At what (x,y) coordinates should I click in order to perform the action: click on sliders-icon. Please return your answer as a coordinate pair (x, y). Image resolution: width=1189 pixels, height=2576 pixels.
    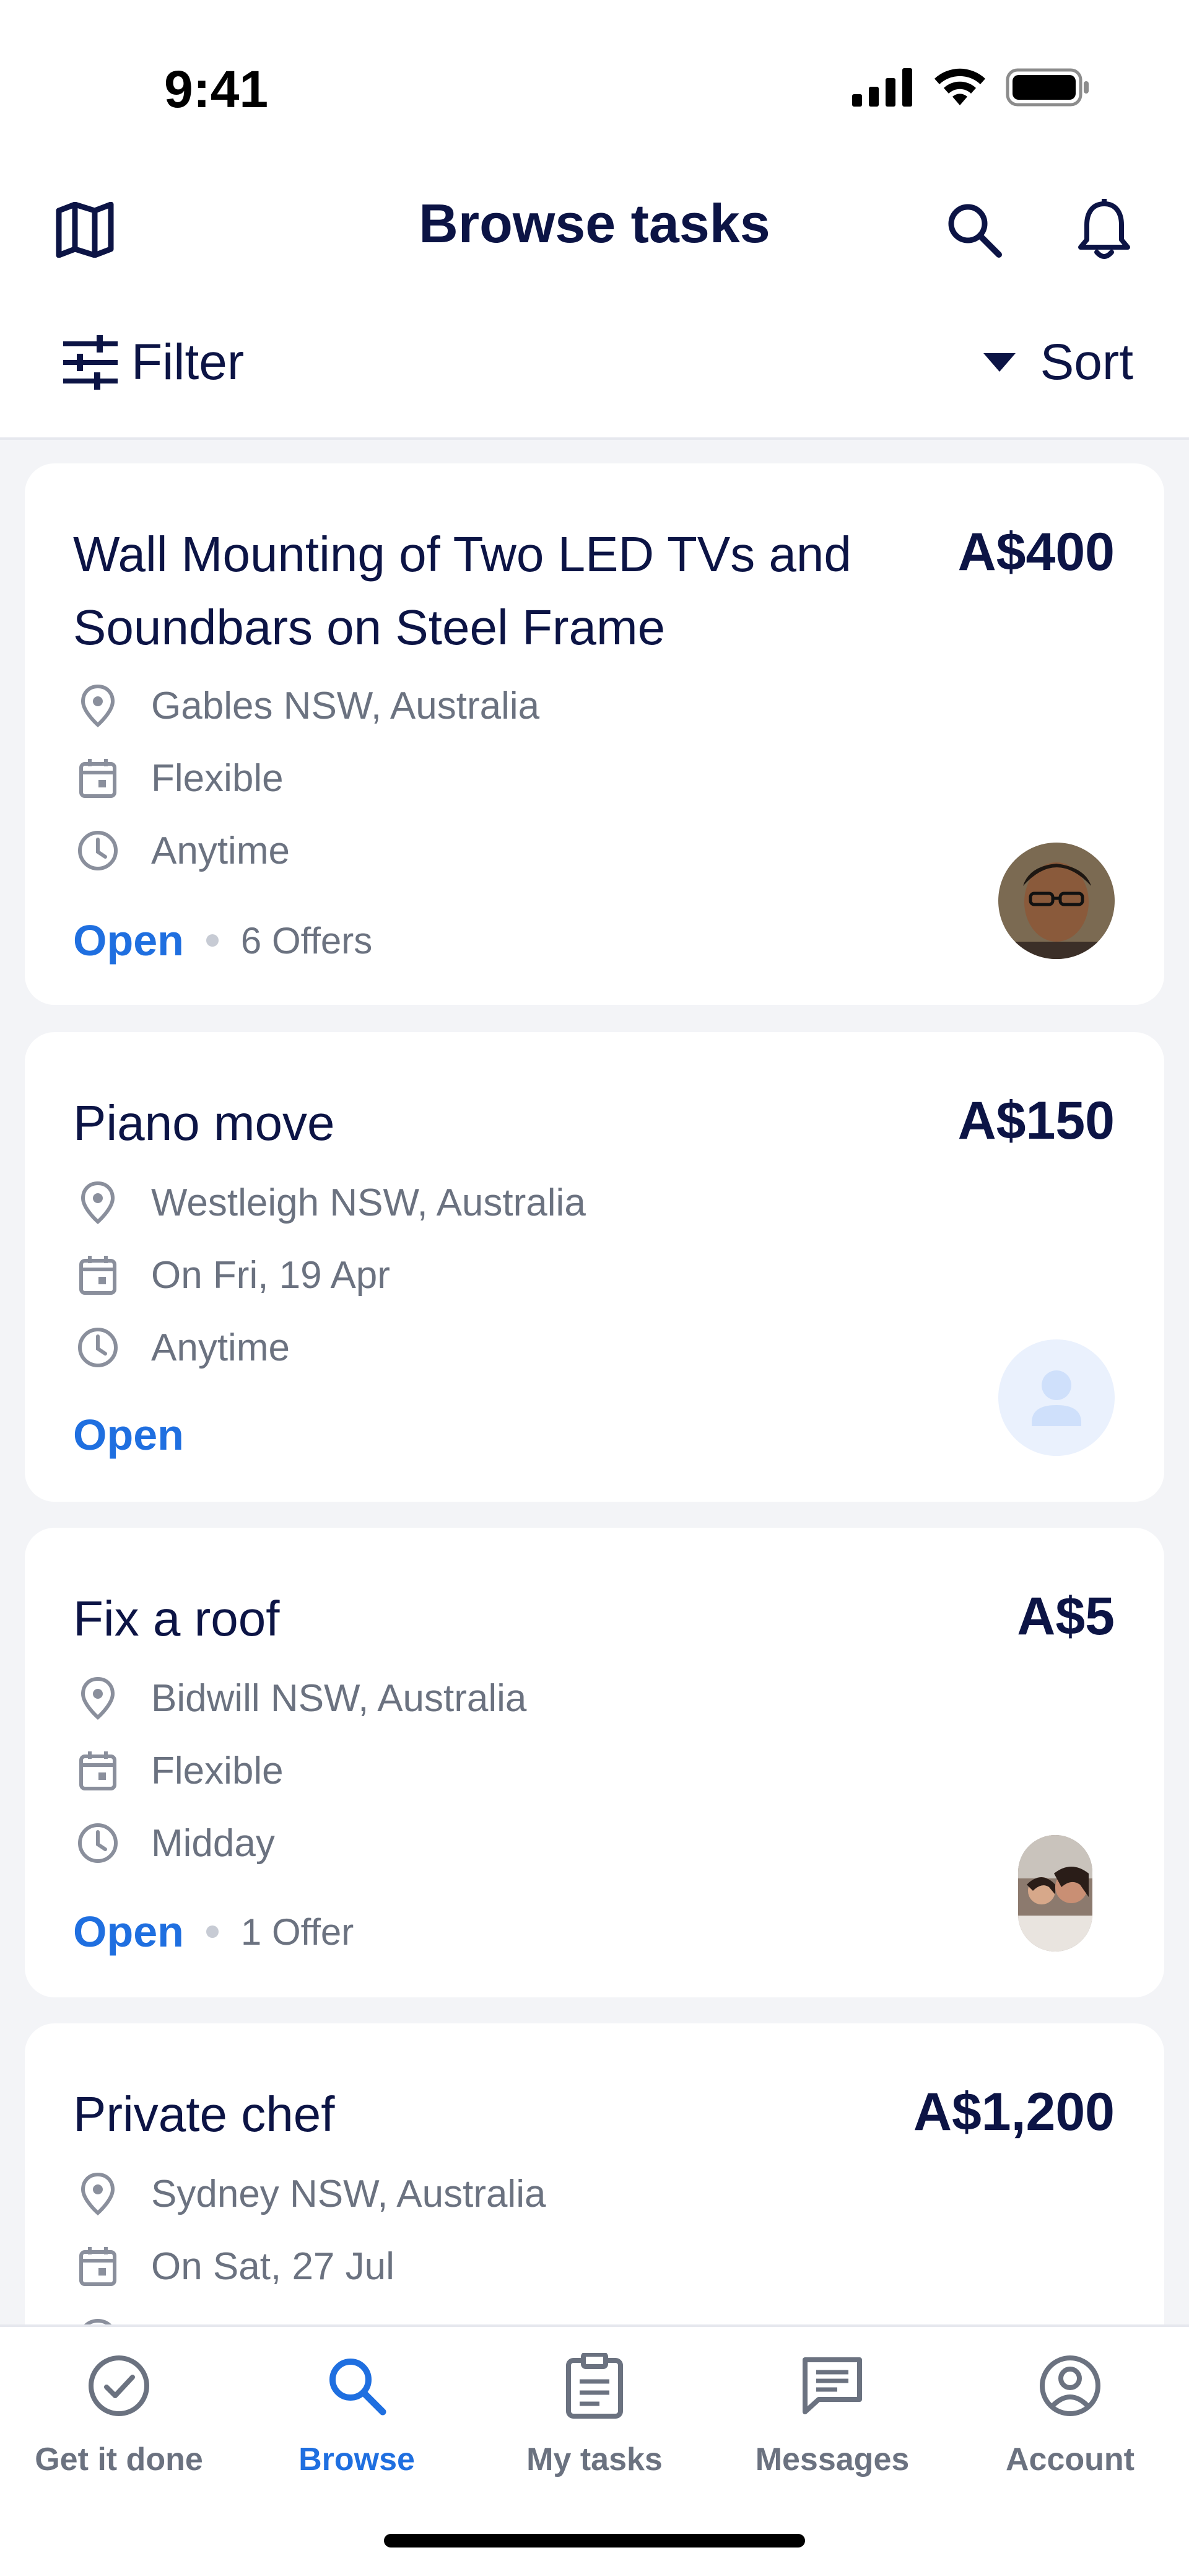
    Looking at the image, I should click on (90, 362).